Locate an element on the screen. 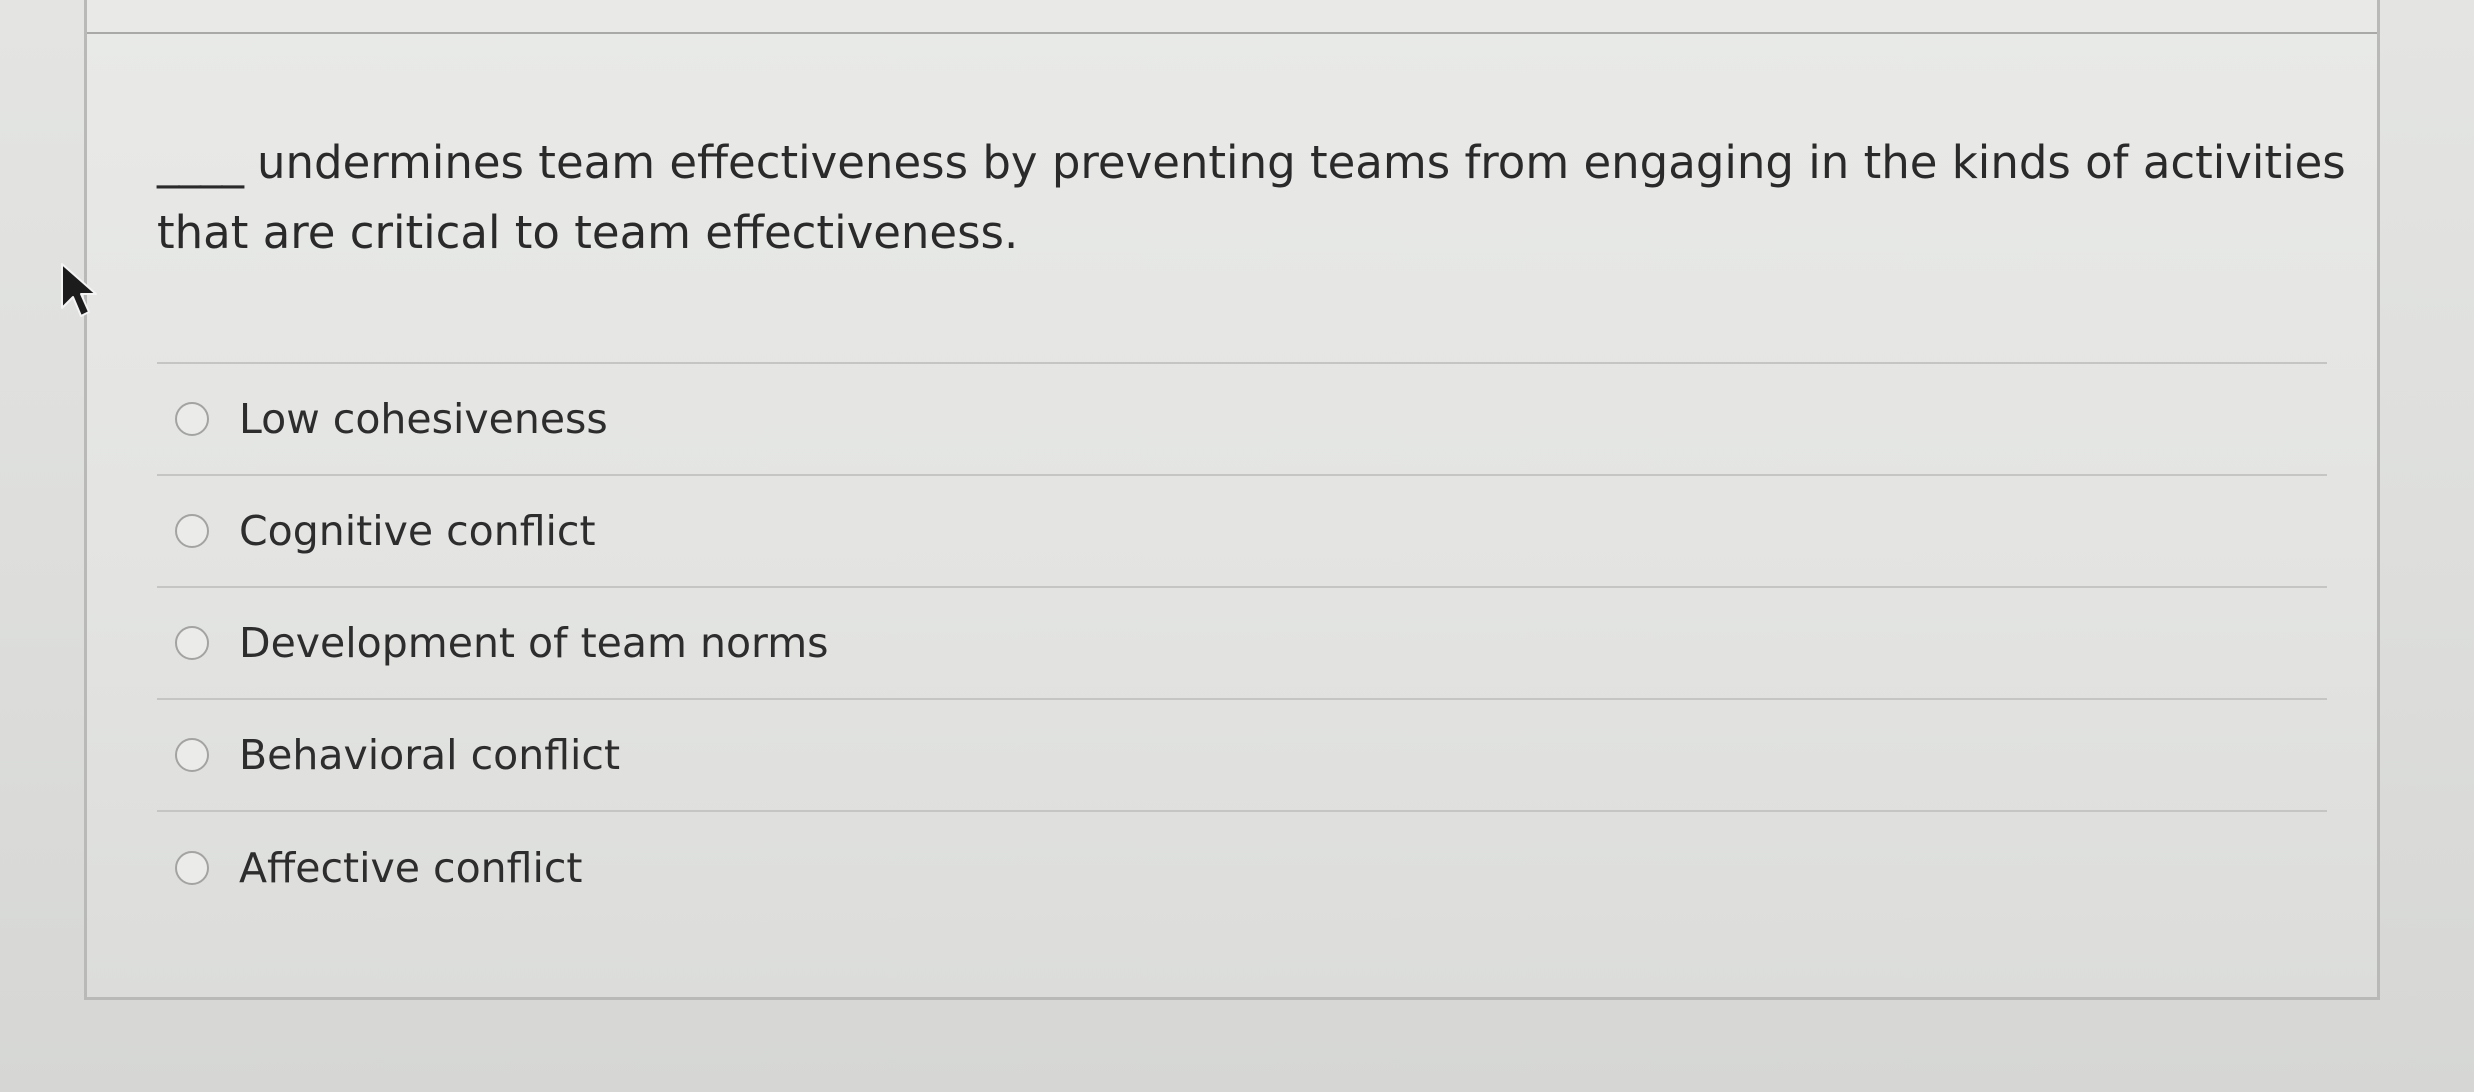  answer-label: Development of team norms is located at coordinates (534, 643).